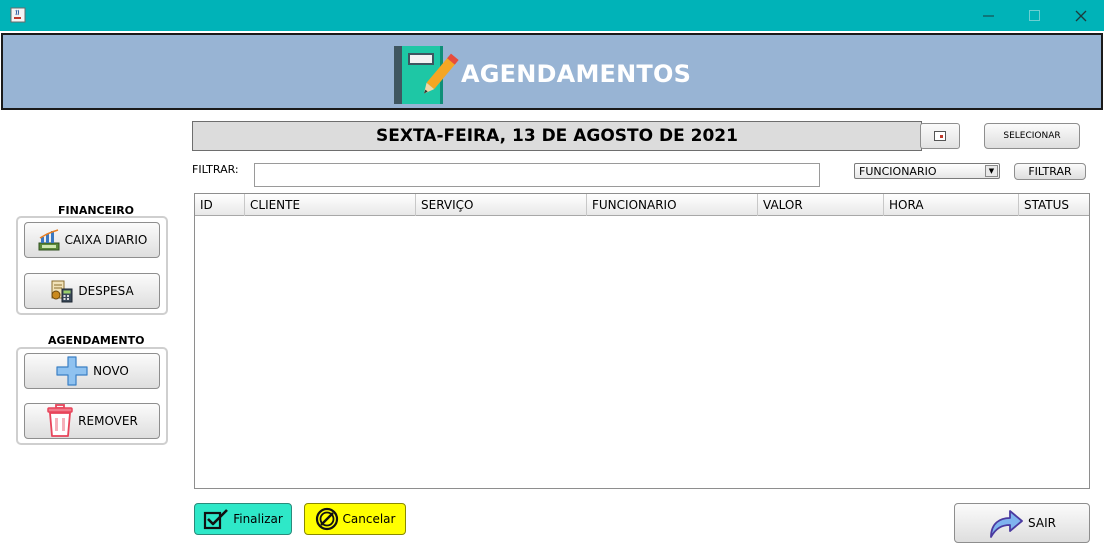 This screenshot has width=1104, height=560. I want to click on finalizar-label: Finalizar, so click(258, 519).